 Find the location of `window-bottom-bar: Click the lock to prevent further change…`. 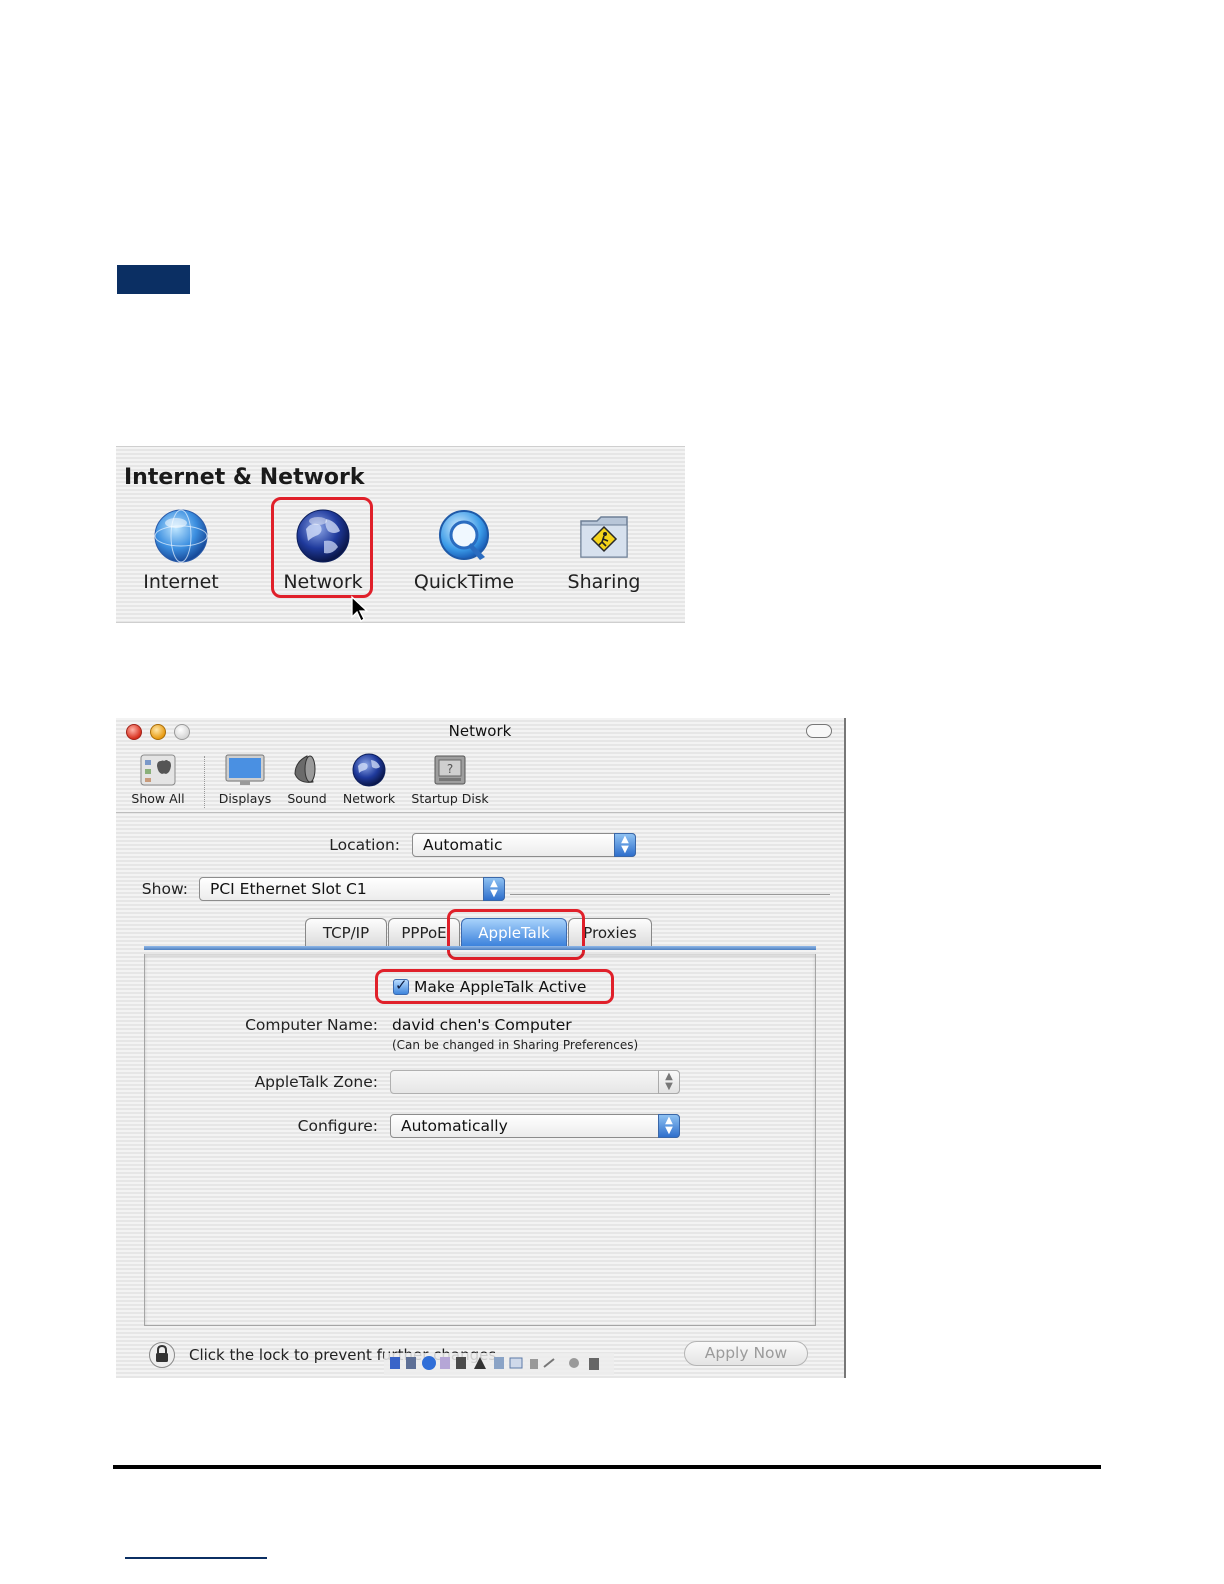

window-bottom-bar: Click the lock to prevent further change… is located at coordinates (480, 1355).